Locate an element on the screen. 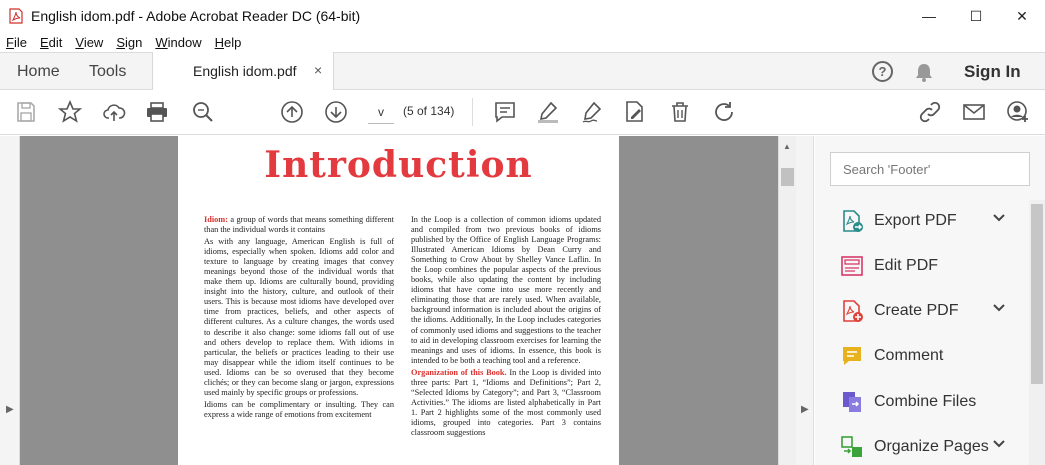 This screenshot has height=465, width=1045. printer-icon is located at coordinates (157, 112).